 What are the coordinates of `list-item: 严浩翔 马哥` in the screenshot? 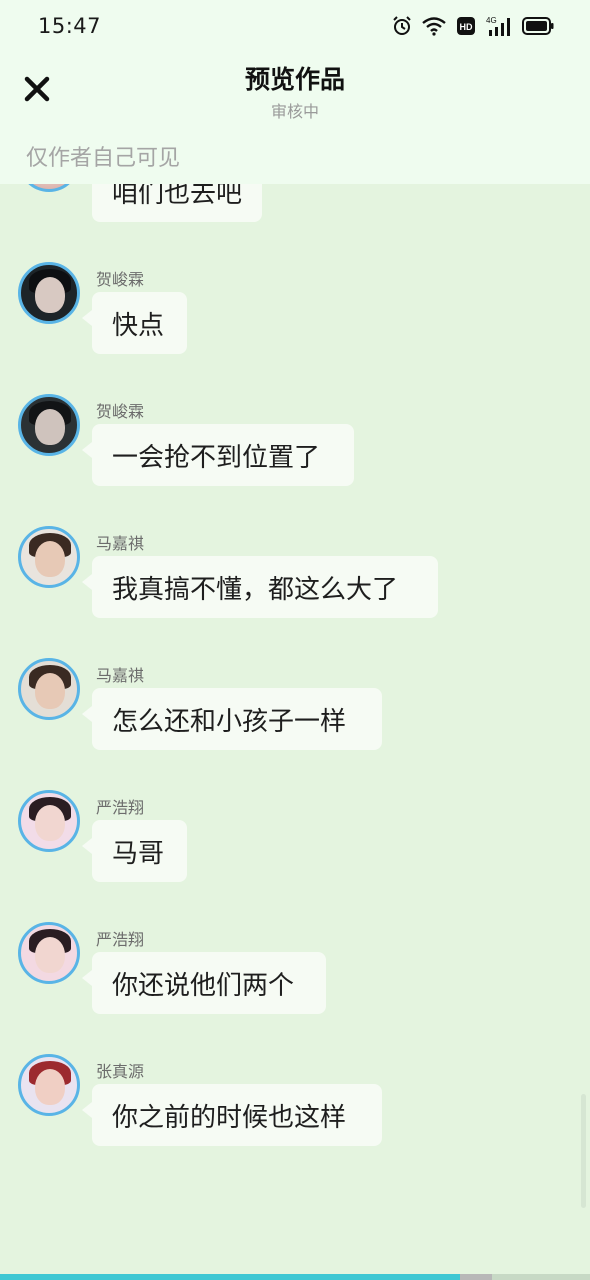 It's located at (295, 840).